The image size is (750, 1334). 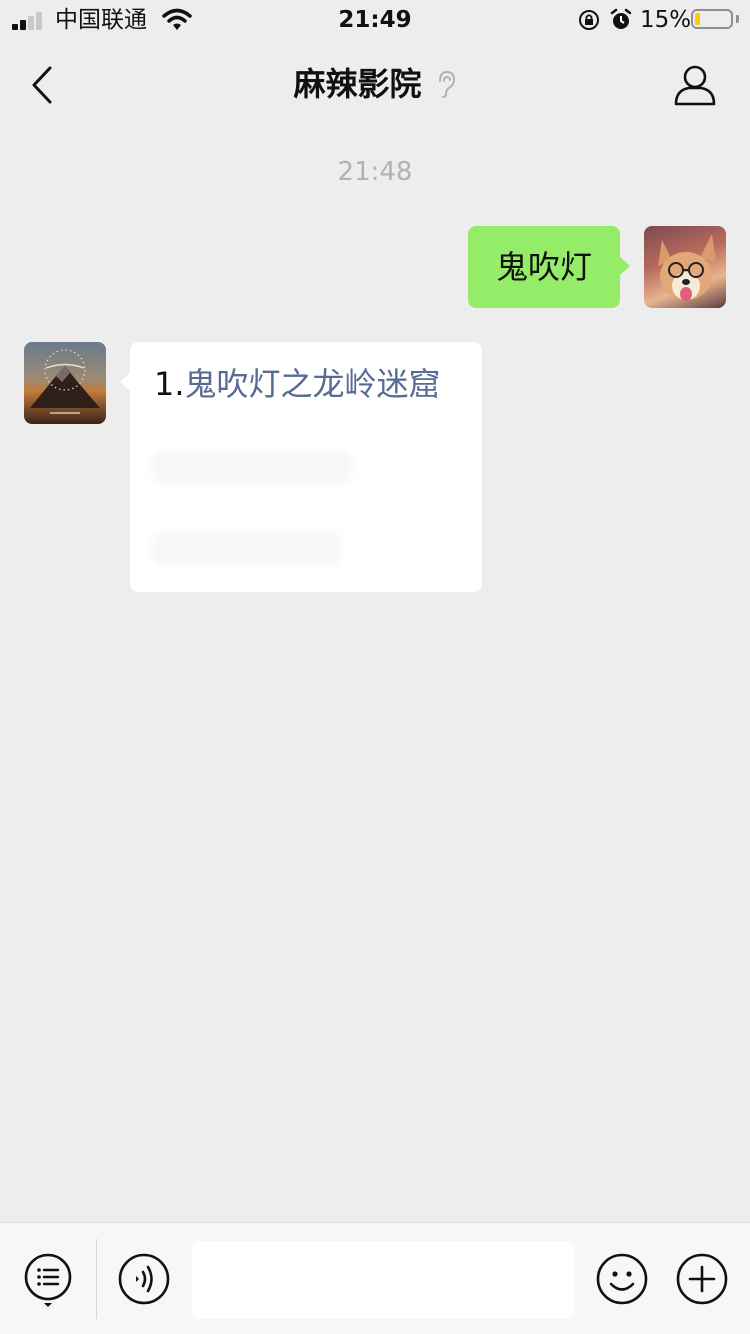 What do you see at coordinates (737, 19) in the screenshot?
I see `battery-cap` at bounding box center [737, 19].